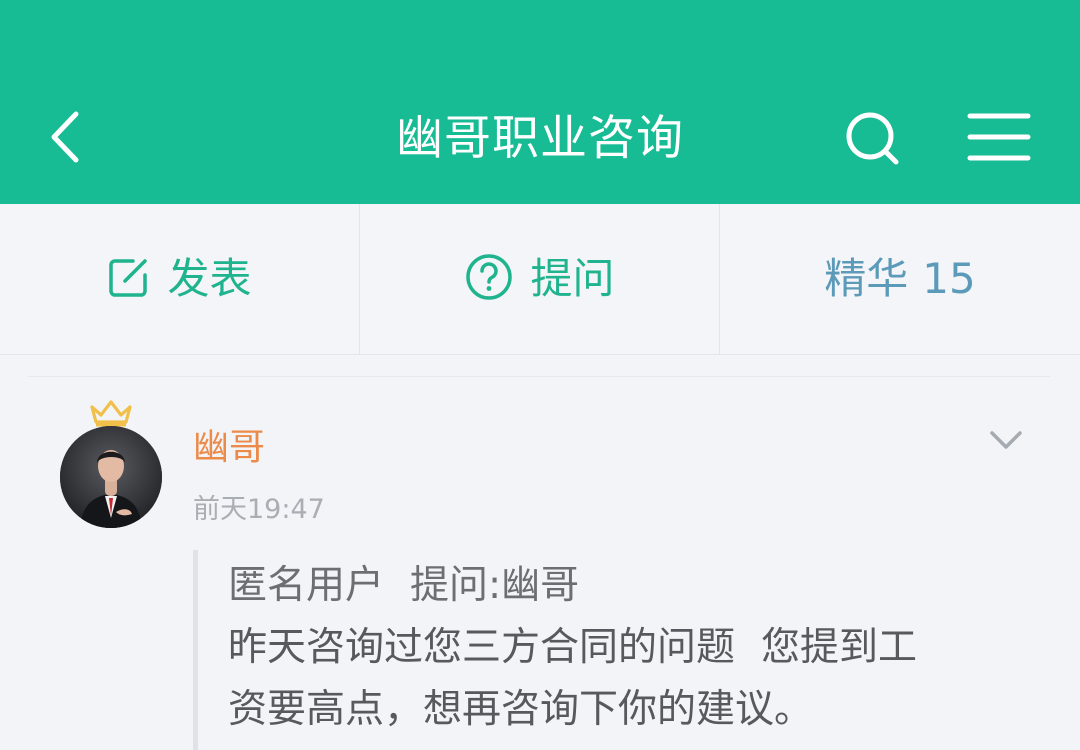  I want to click on search-button, so click(873, 139).